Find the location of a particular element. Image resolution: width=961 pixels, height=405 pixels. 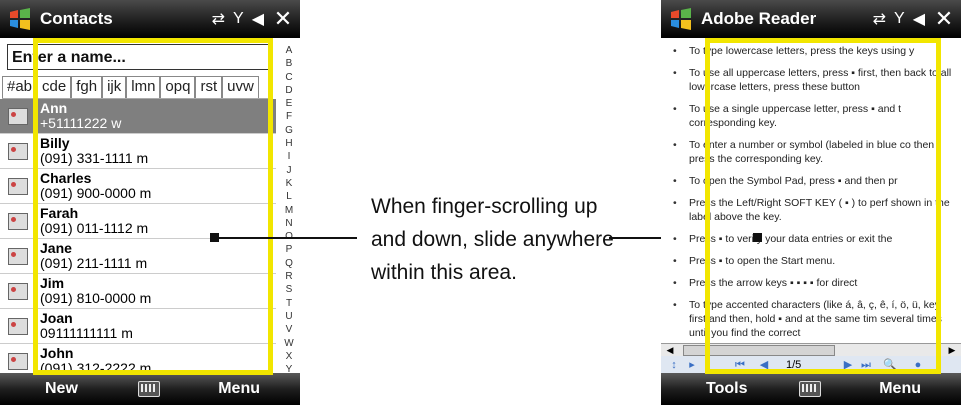

tab-6: rst is located at coordinates (209, 87).